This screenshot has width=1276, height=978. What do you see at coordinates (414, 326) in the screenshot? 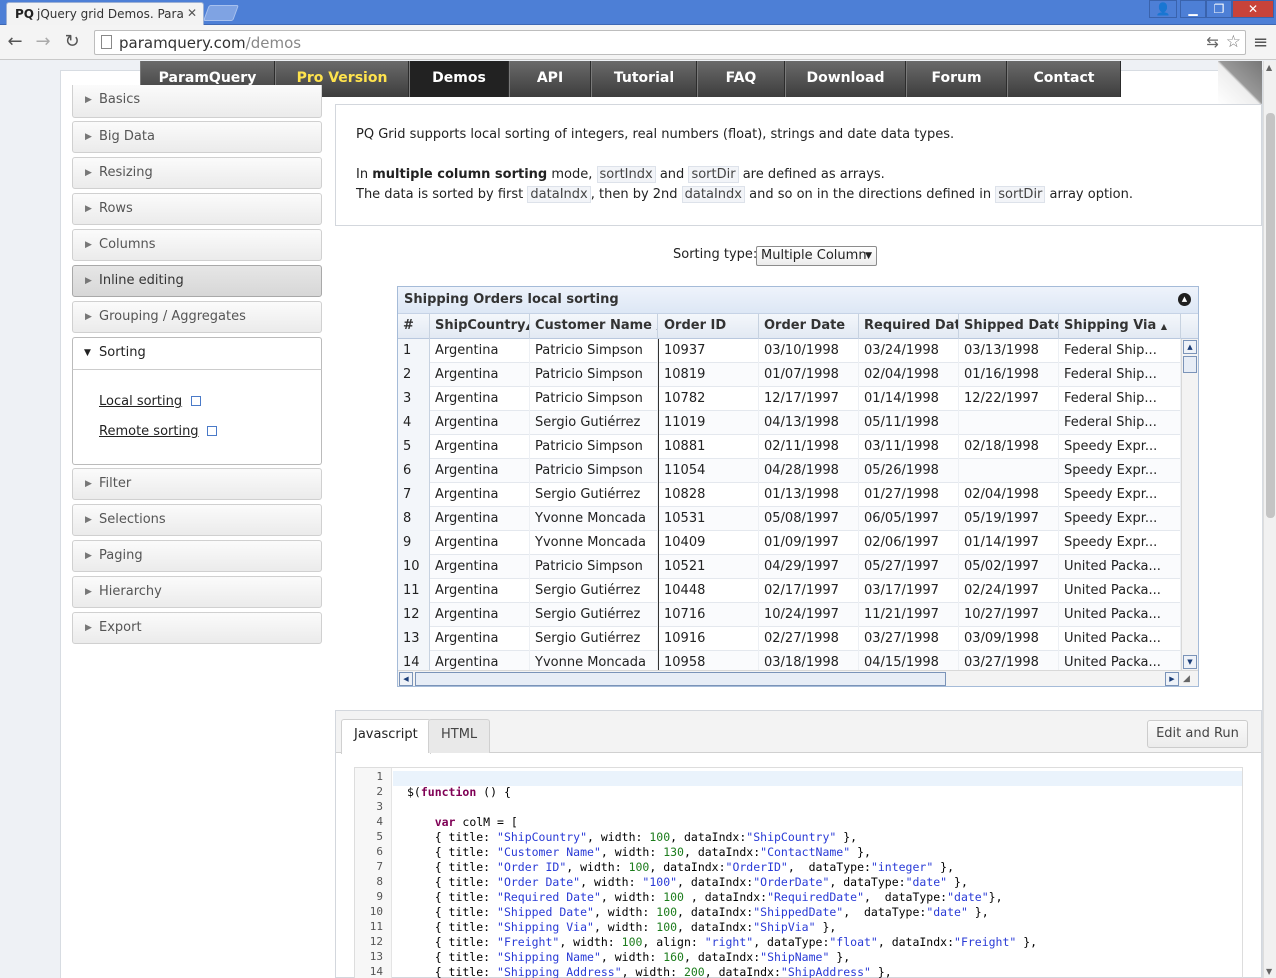
I see `column-header-number: #` at bounding box center [414, 326].